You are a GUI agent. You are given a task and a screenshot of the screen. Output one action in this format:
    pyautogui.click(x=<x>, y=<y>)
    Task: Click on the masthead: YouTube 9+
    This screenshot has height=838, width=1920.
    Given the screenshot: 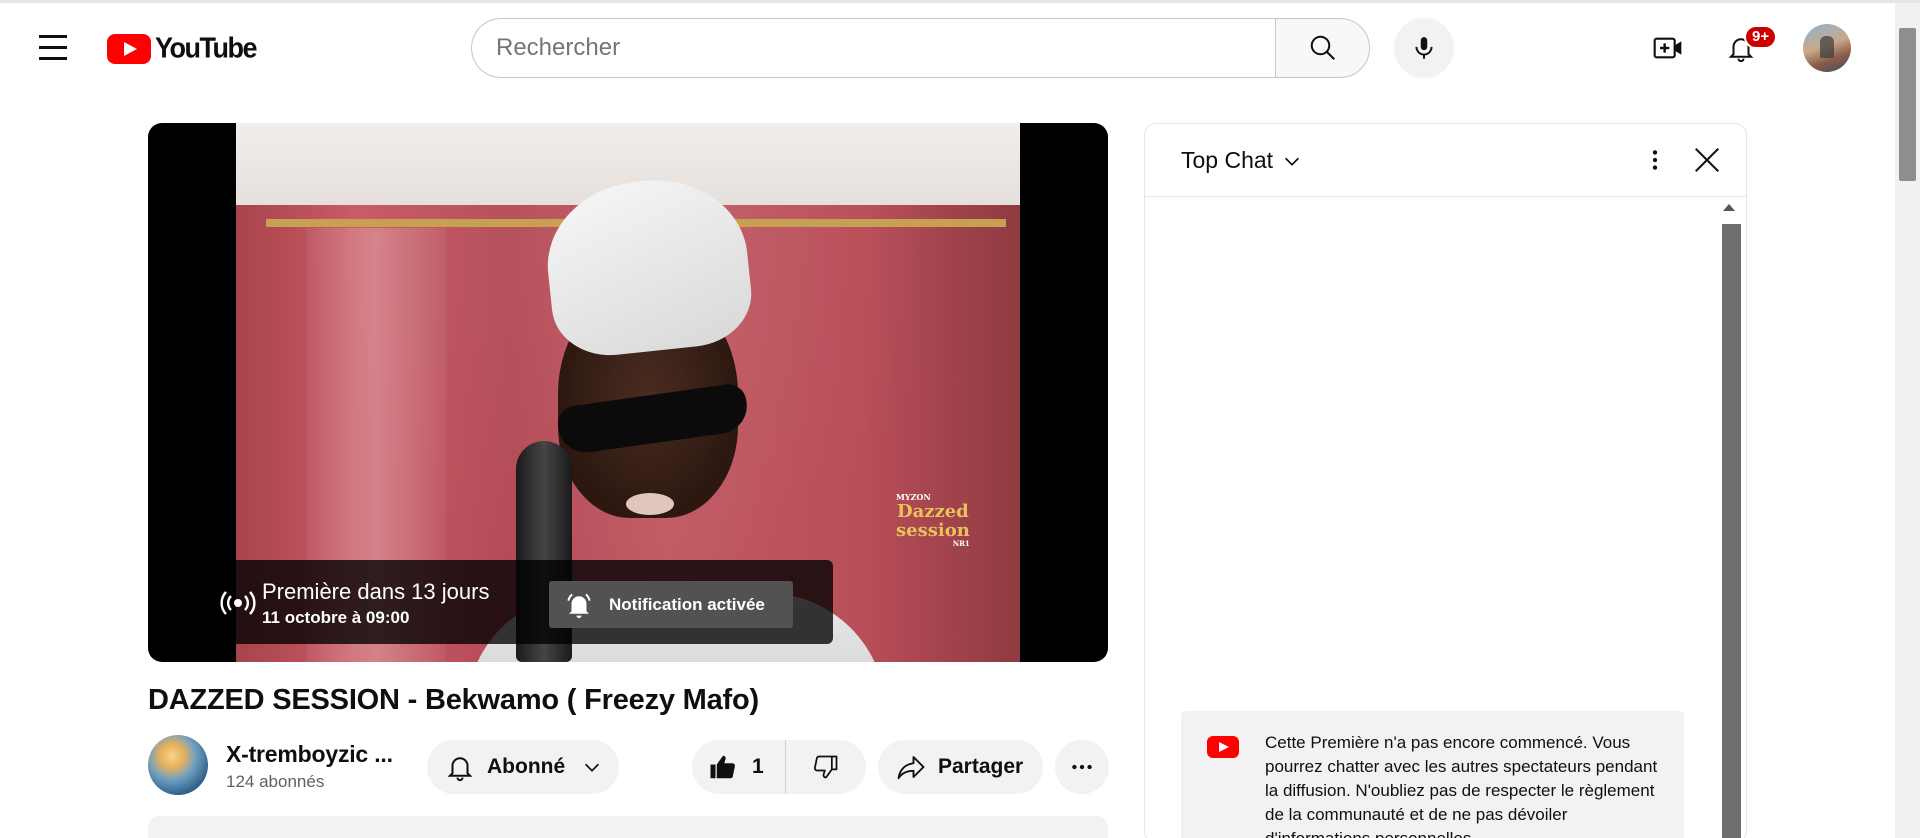 What is the action you would take?
    pyautogui.click(x=947, y=45)
    